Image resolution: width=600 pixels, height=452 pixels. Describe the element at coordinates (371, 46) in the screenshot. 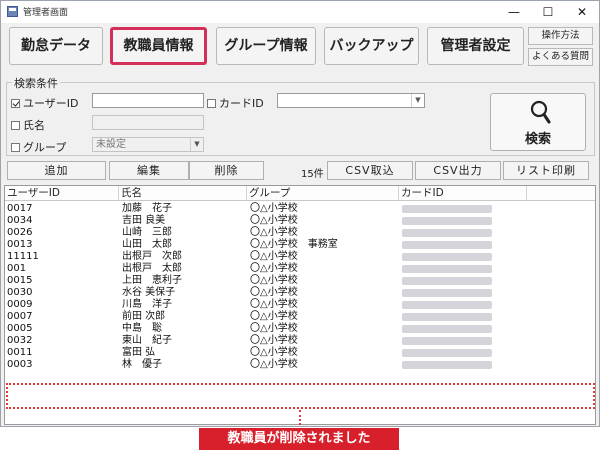

I see `menu-backup-button: バックアップ` at that location.